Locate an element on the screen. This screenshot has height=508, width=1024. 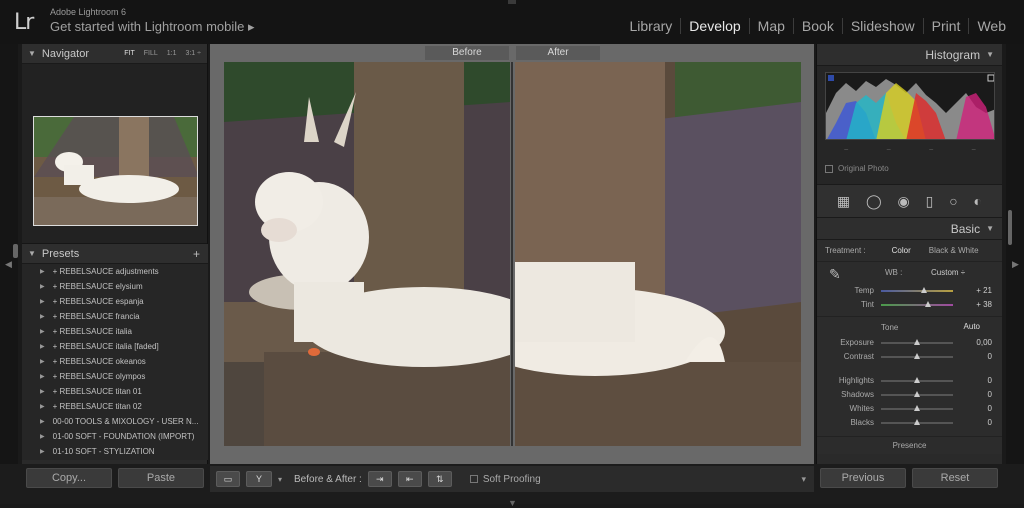
module-web: Web is located at coordinates (991, 26).